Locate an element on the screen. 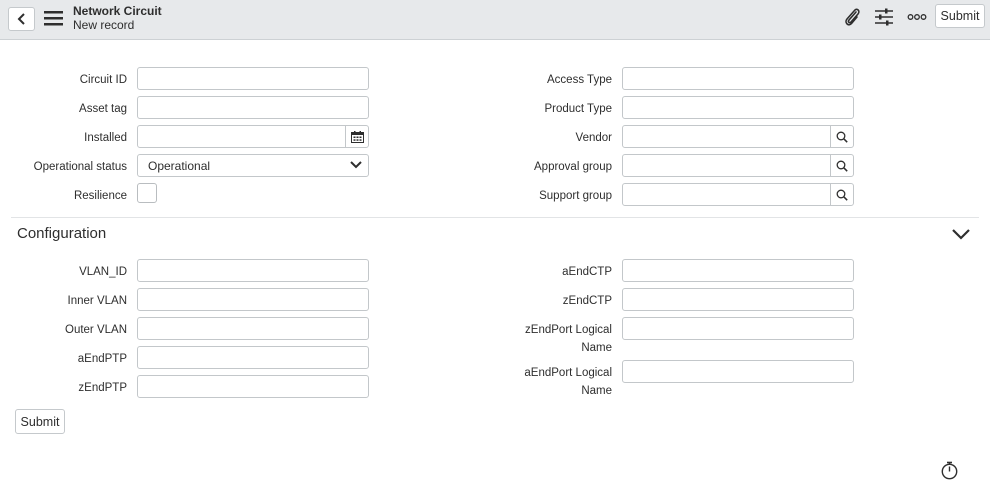  vendor-lookup-button is located at coordinates (841, 136).